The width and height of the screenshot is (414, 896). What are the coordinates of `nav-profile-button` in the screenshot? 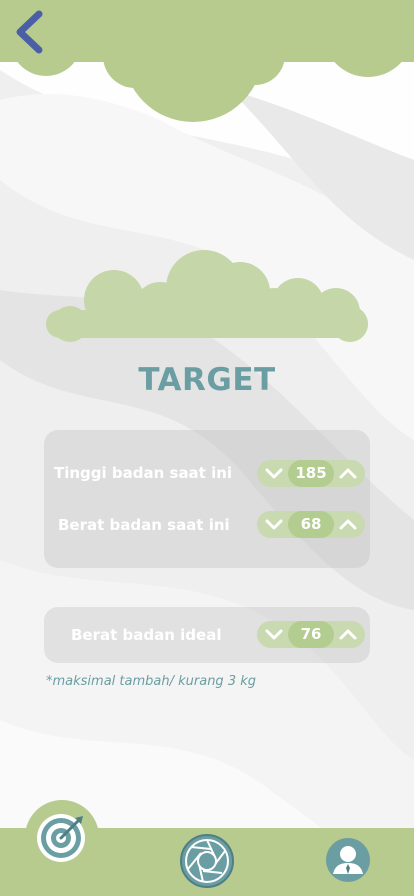 It's located at (348, 862).